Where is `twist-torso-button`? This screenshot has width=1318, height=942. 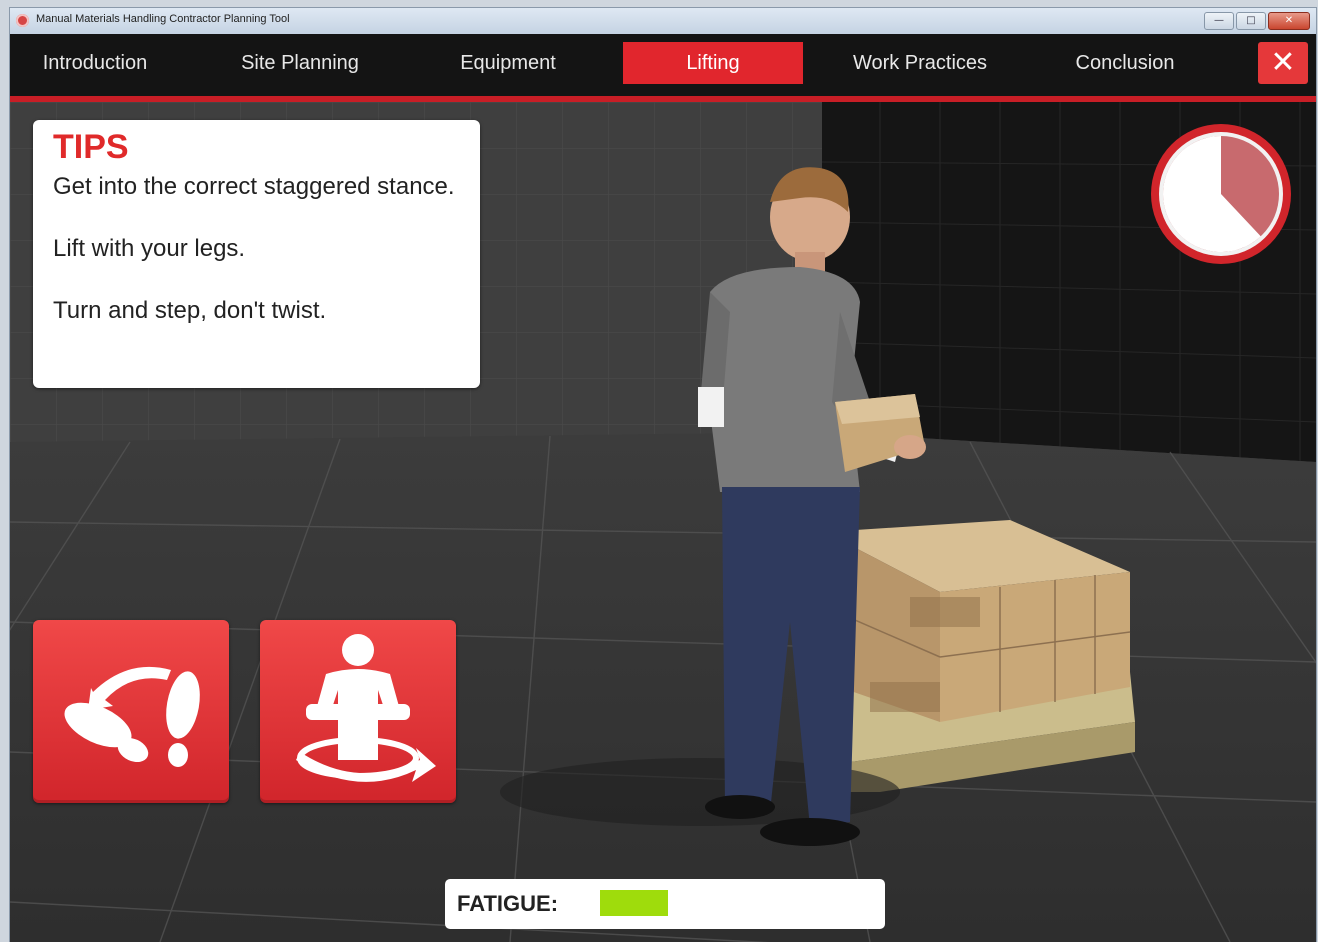 twist-torso-button is located at coordinates (358, 711).